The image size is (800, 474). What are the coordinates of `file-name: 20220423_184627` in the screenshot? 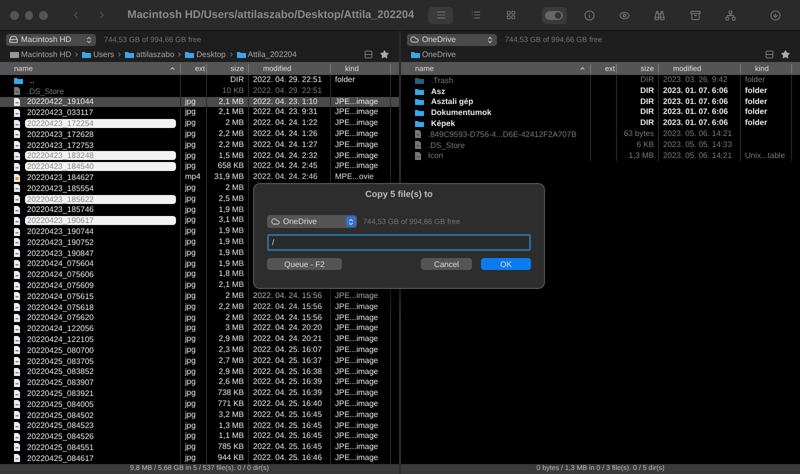 It's located at (100, 177).